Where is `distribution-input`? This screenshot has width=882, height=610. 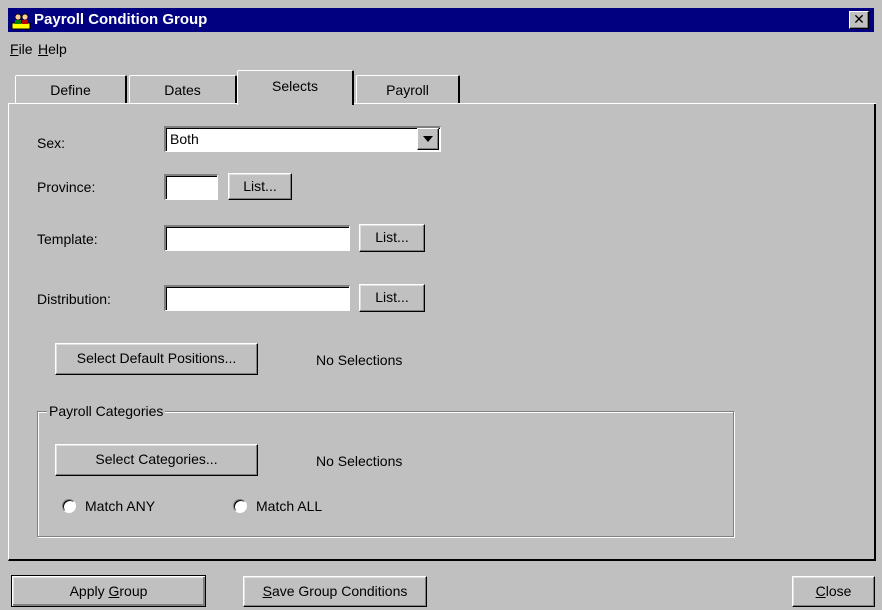 distribution-input is located at coordinates (257, 298).